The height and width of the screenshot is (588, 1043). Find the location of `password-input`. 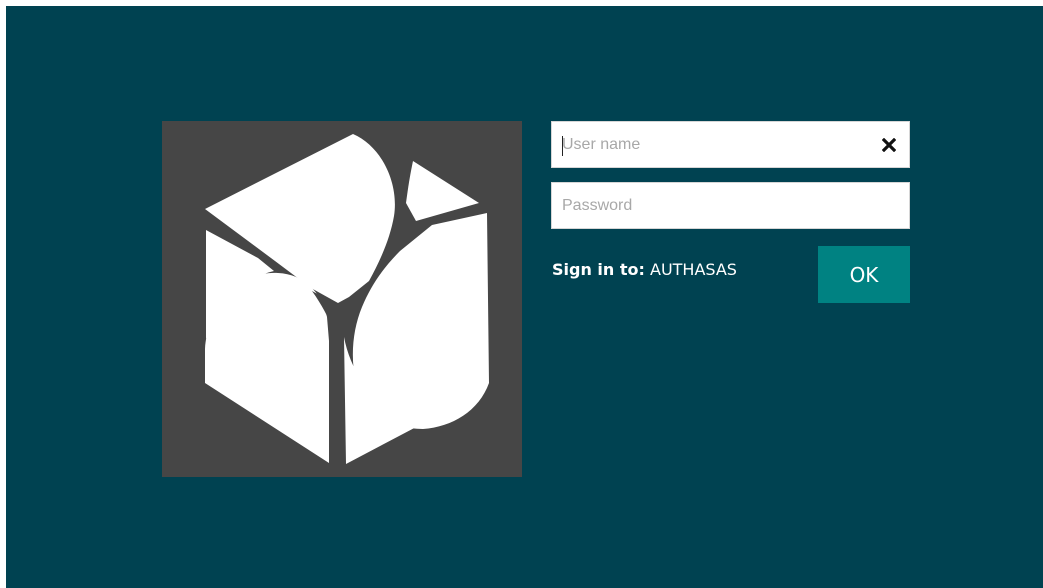

password-input is located at coordinates (730, 205).